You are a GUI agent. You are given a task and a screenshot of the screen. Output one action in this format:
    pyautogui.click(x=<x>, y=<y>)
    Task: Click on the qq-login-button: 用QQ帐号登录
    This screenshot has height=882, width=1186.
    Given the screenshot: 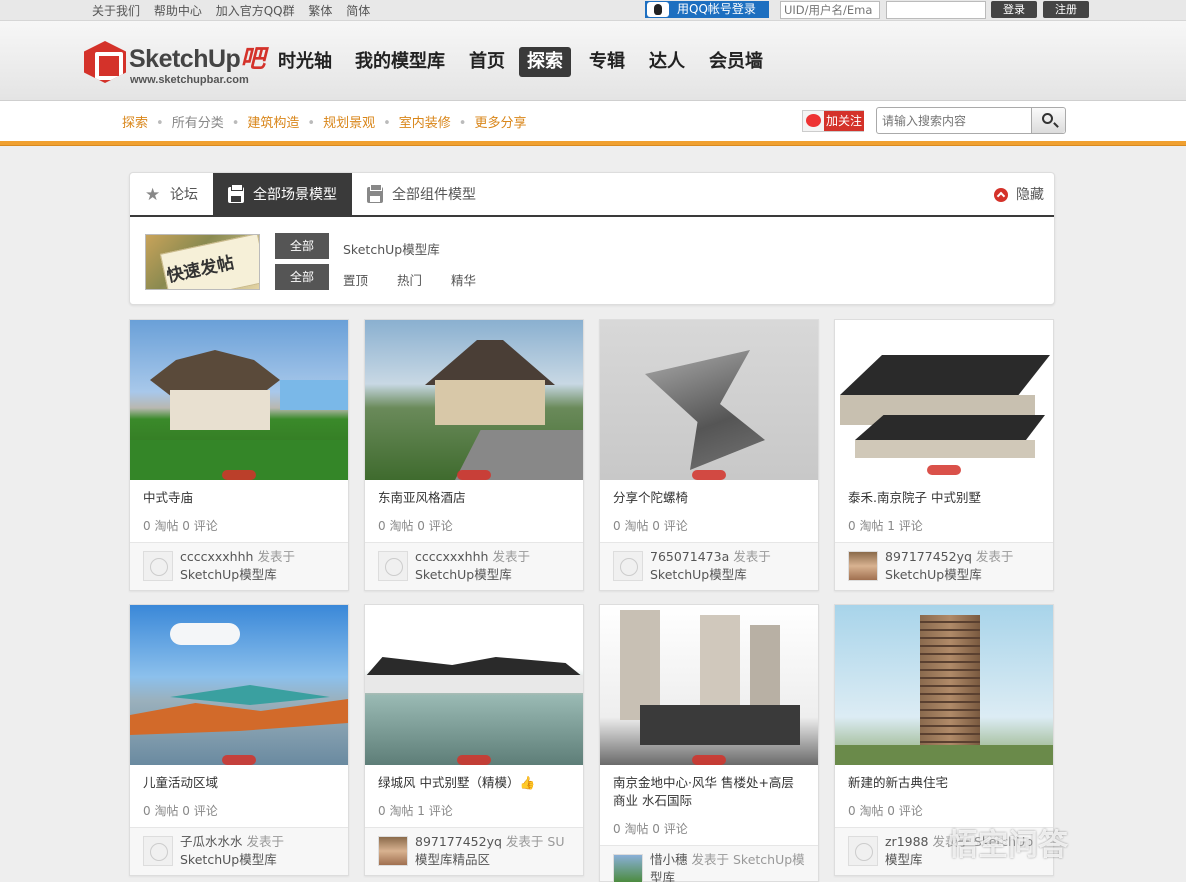 What is the action you would take?
    pyautogui.click(x=707, y=9)
    